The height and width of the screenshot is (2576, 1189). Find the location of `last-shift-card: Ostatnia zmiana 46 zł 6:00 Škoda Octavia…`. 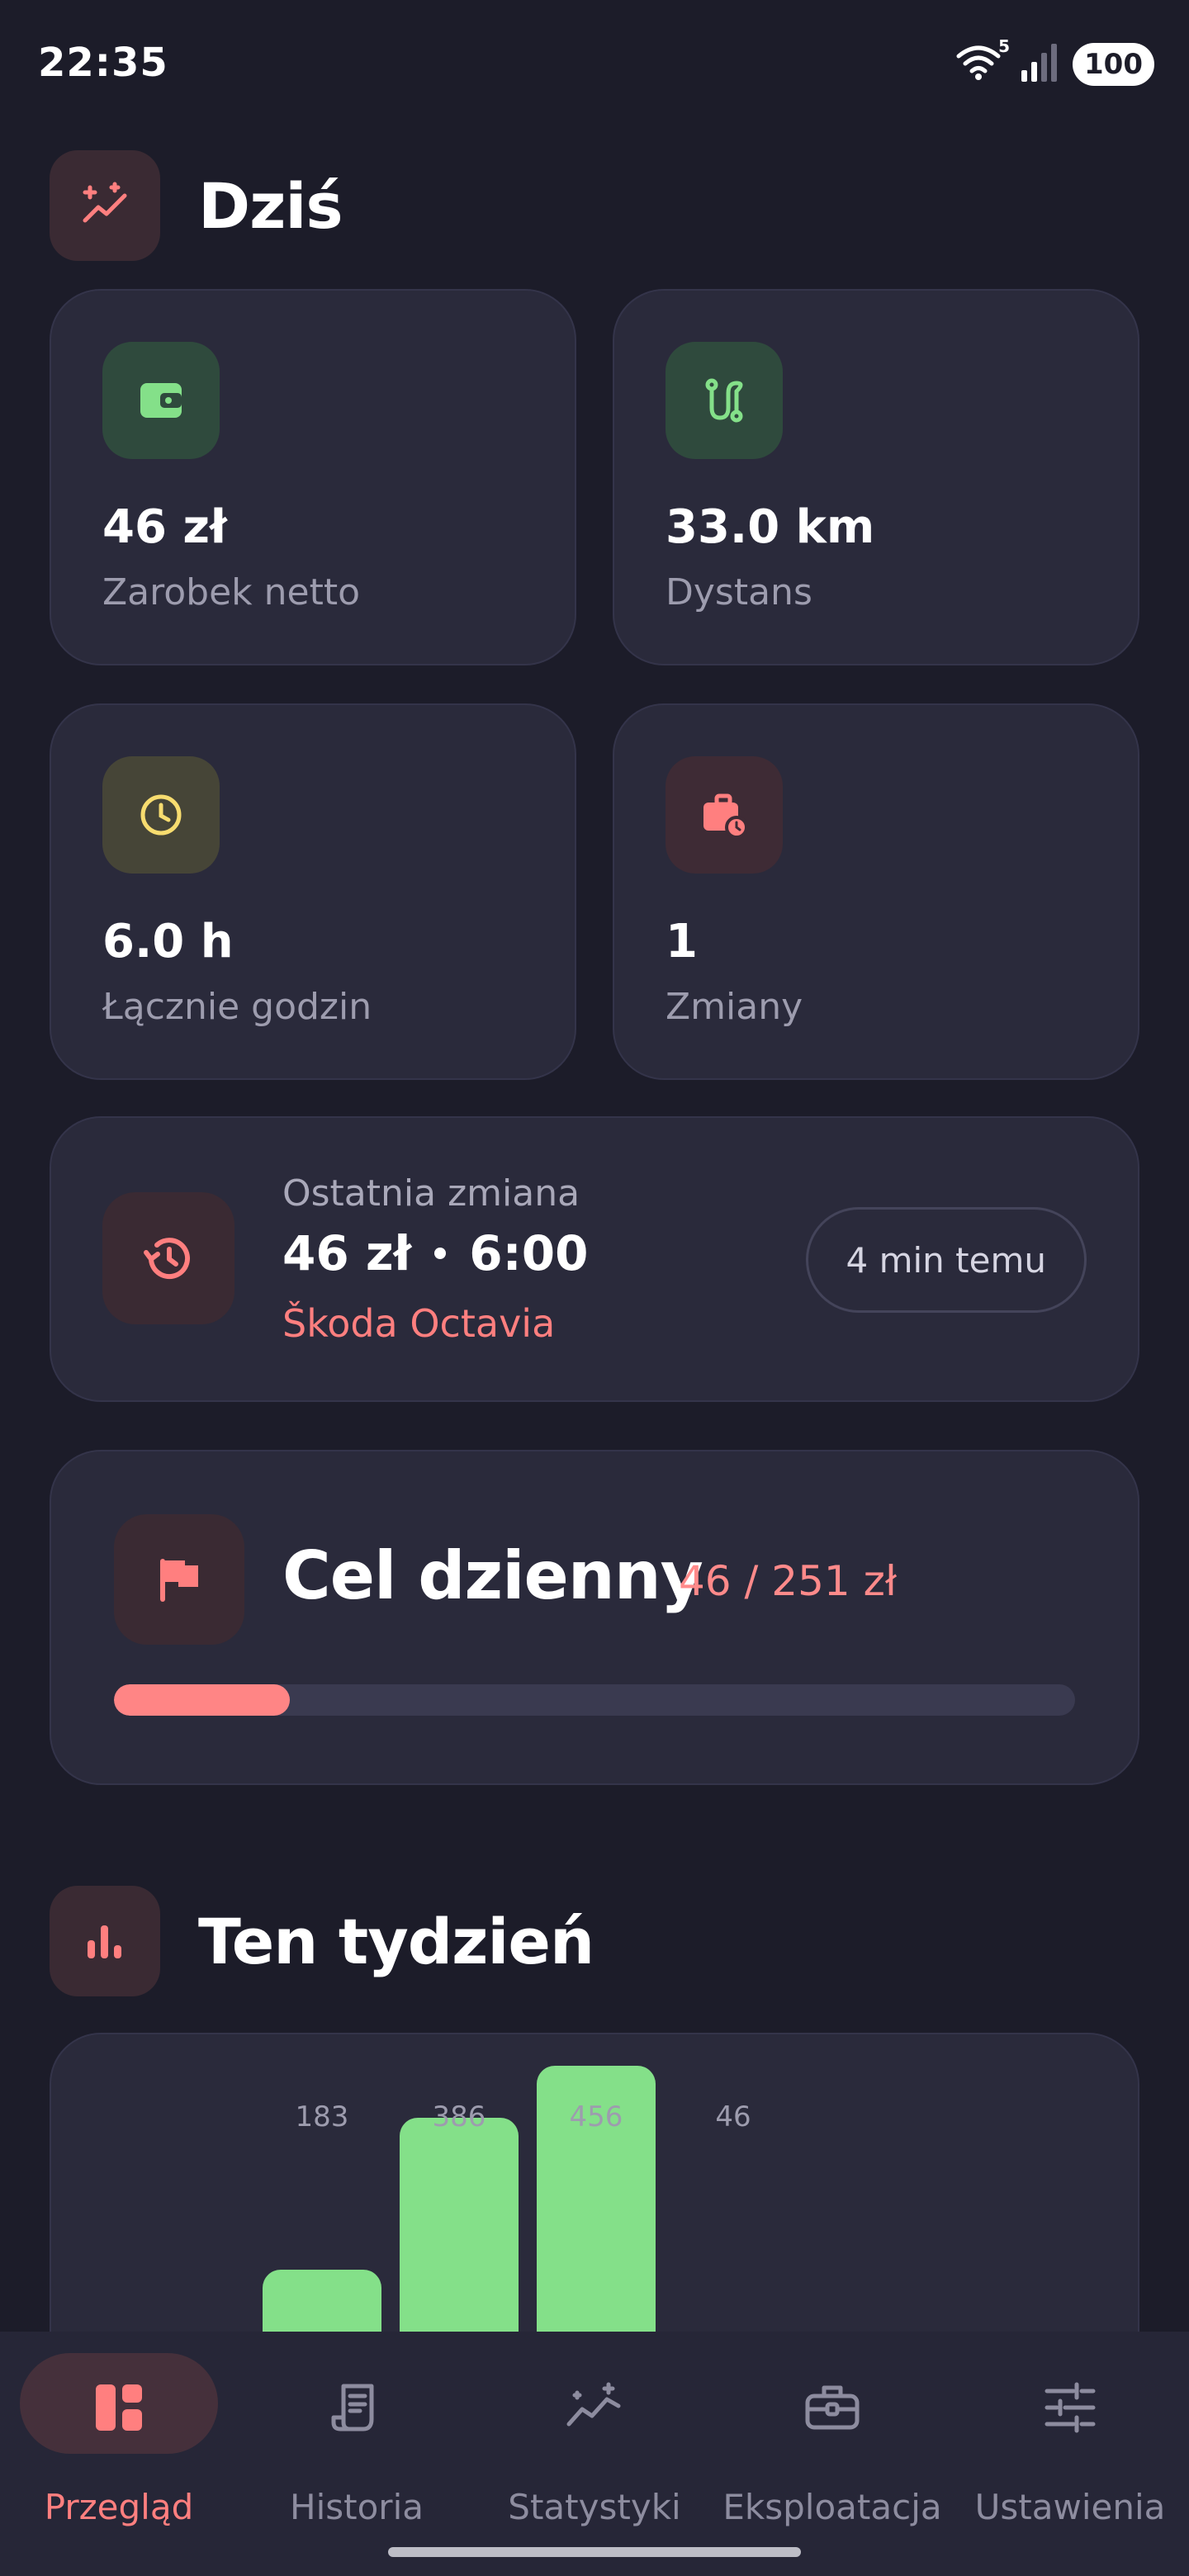

last-shift-card: Ostatnia zmiana 46 zł 6:00 Škoda Octavia… is located at coordinates (594, 1259).